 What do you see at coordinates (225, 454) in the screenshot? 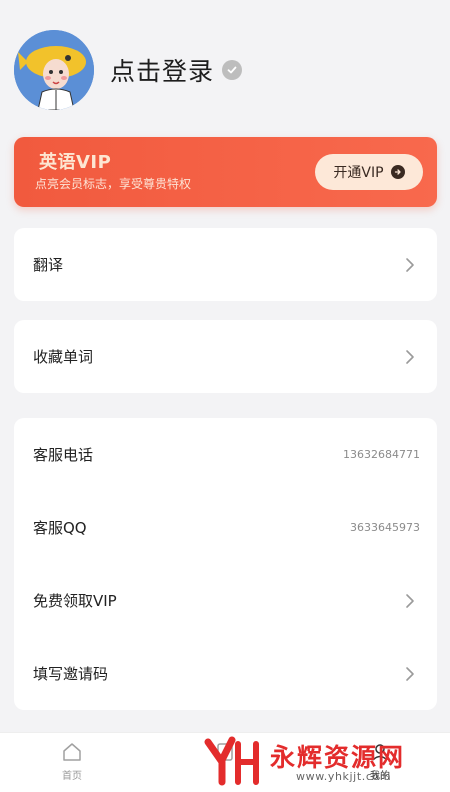
I see `menu-item-service-phone: 客服电话 13632684771` at bounding box center [225, 454].